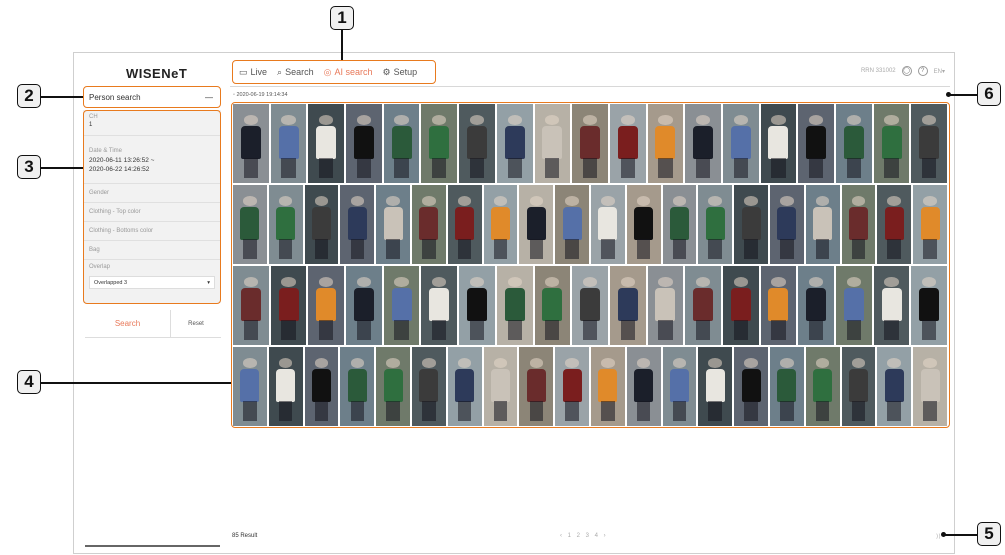 The height and width of the screenshot is (555, 1005). I want to click on panel-scrollbar, so click(152, 546).